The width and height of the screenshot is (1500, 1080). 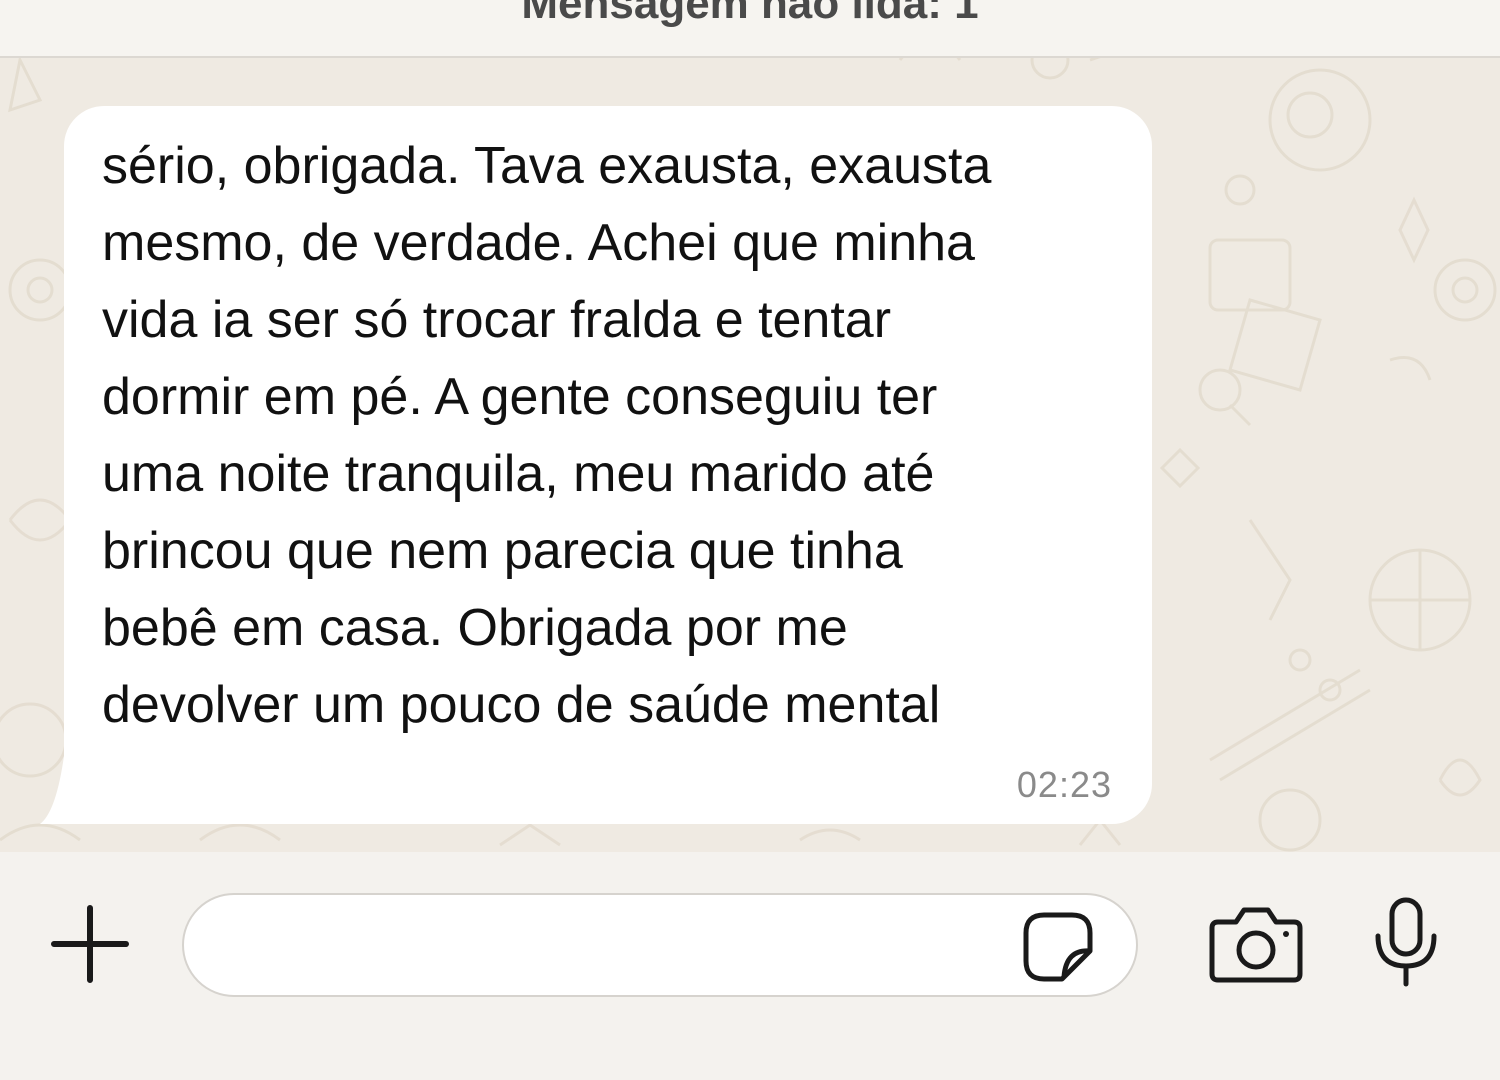 I want to click on microphone-icon, so click(x=1406, y=942).